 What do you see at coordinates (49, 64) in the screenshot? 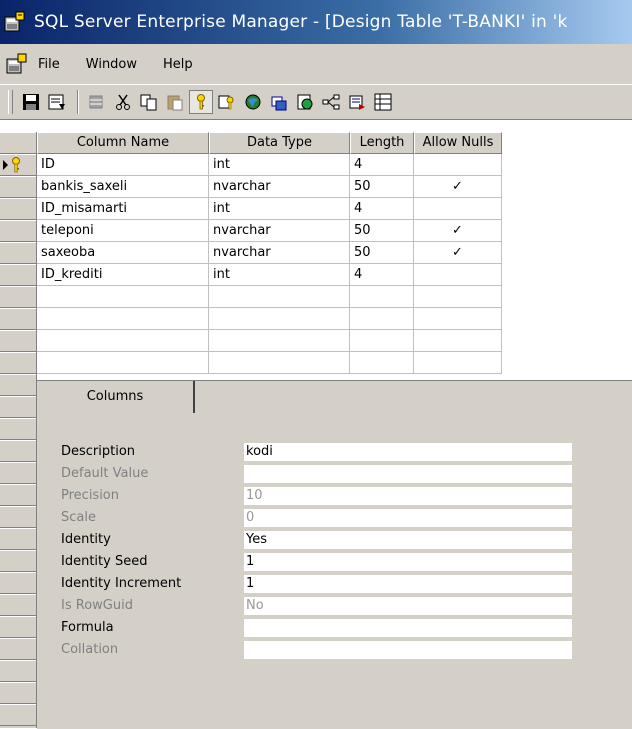
I see `menu-file: File` at bounding box center [49, 64].